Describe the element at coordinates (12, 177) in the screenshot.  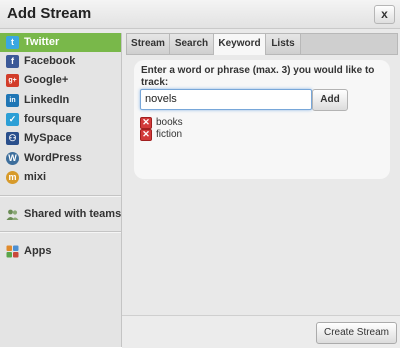
I see `mixi-icon: m` at that location.